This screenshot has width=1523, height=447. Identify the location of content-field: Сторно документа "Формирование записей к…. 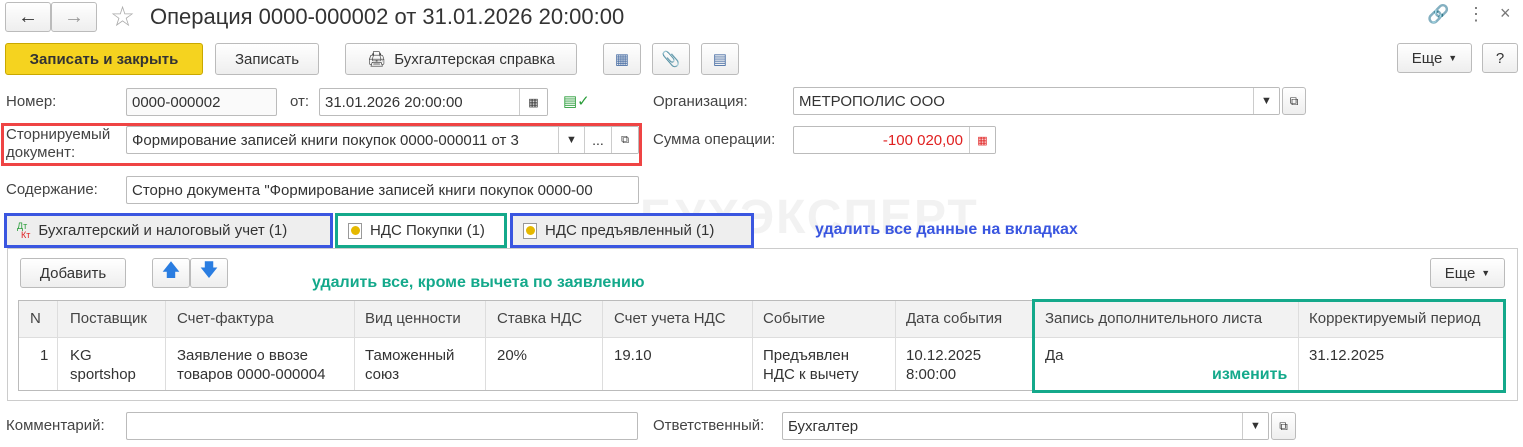
(382, 190).